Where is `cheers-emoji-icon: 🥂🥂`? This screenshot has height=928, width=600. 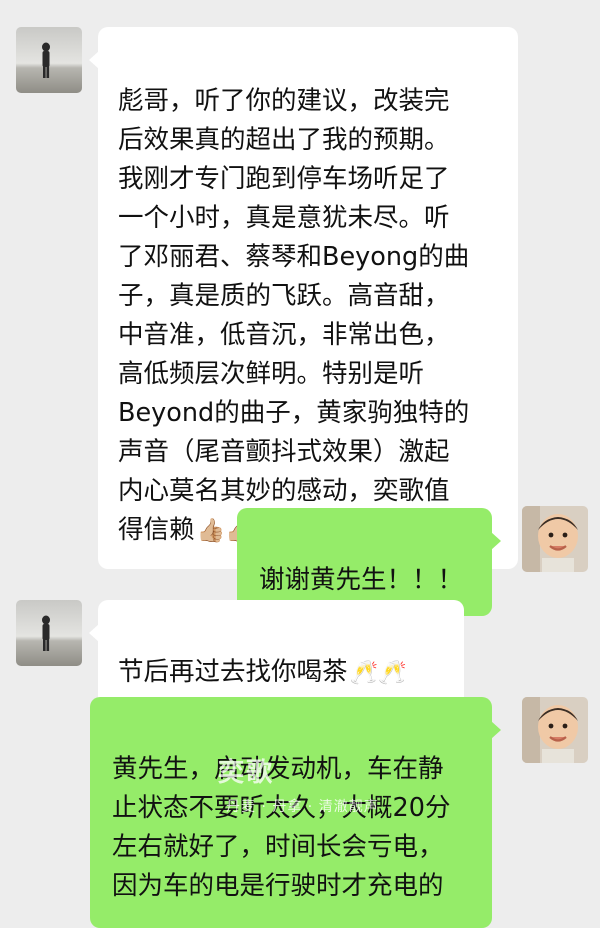
cheers-emoji-icon: 🥂🥂 is located at coordinates (378, 673).